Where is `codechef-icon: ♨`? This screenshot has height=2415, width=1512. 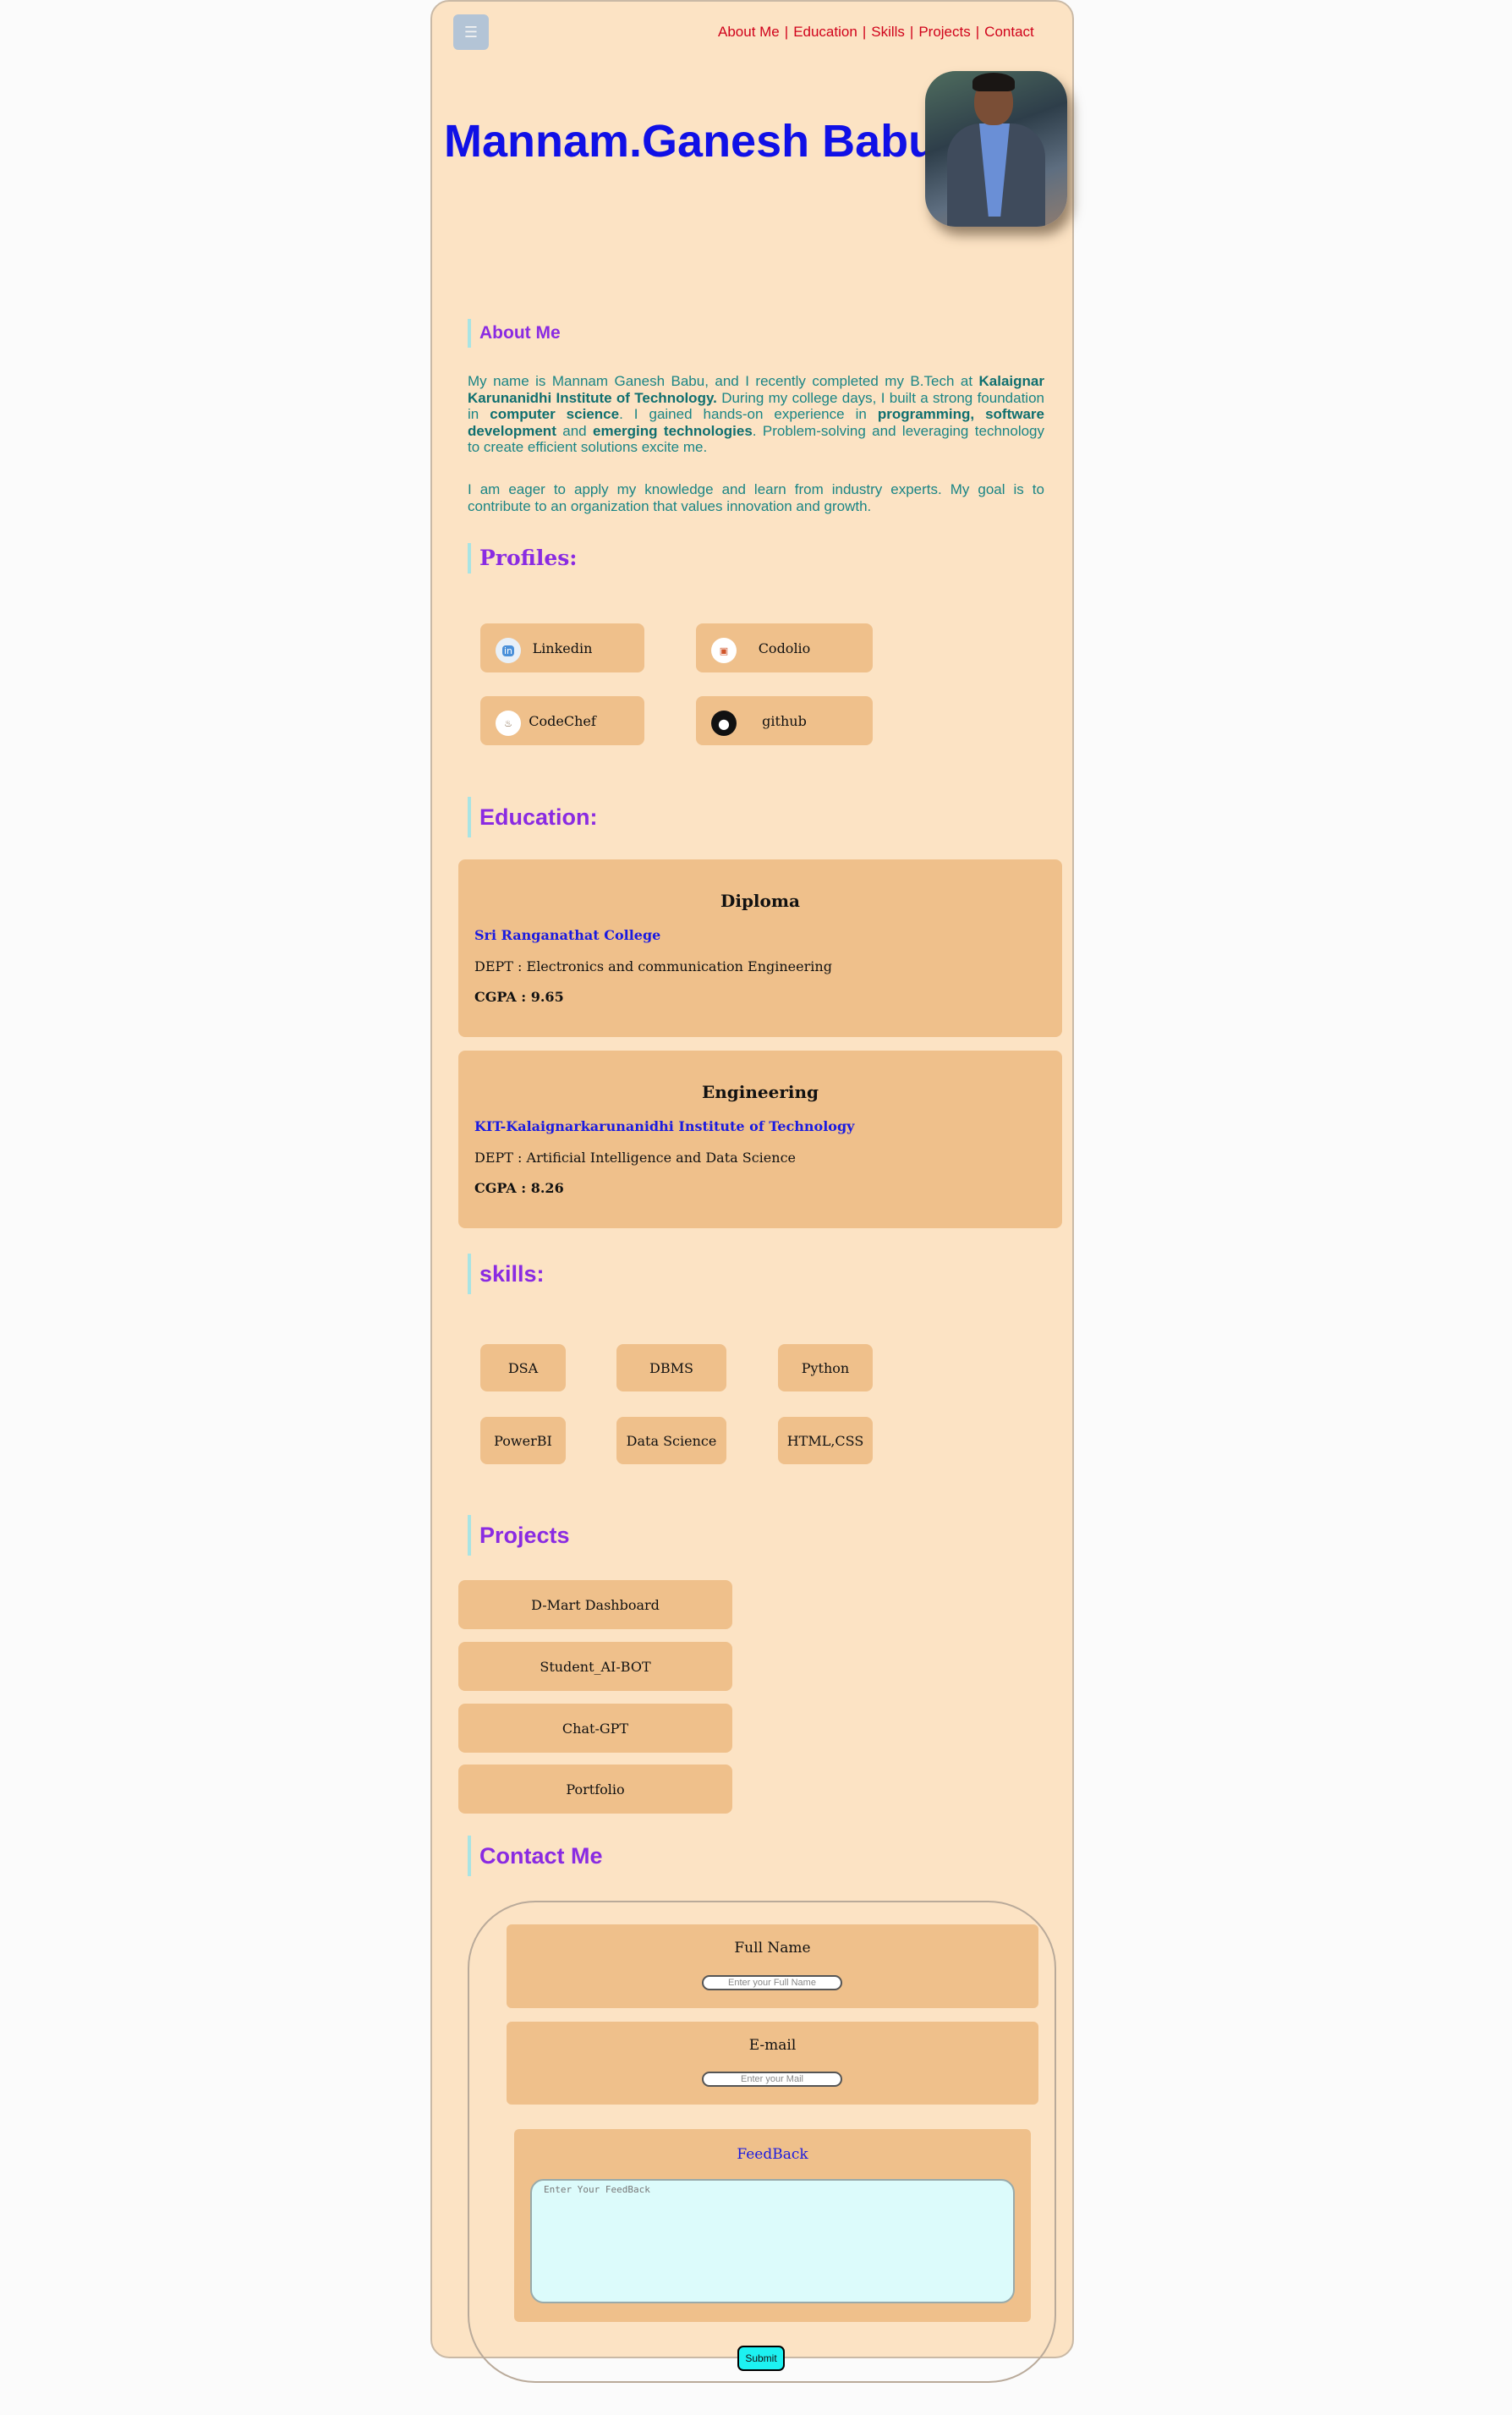
codechef-icon: ♨ is located at coordinates (508, 724).